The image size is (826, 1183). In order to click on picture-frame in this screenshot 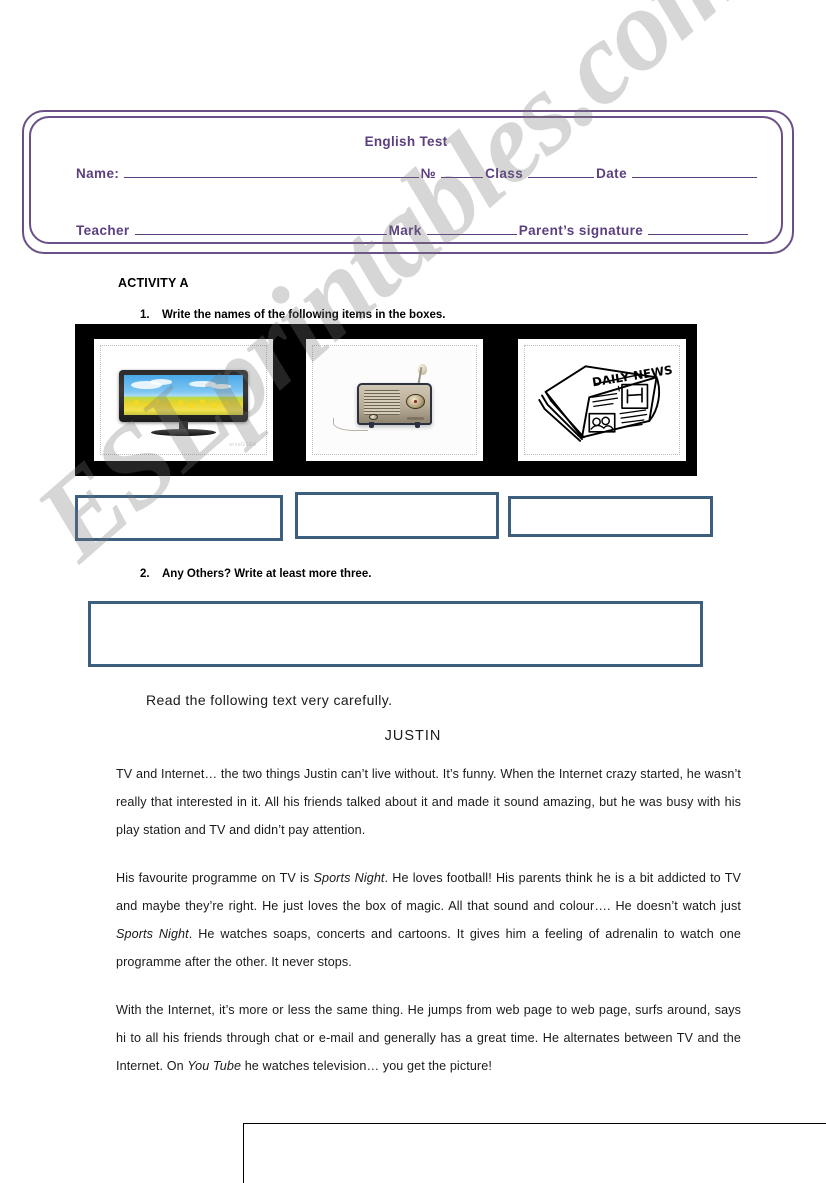, I will do `click(394, 400)`.